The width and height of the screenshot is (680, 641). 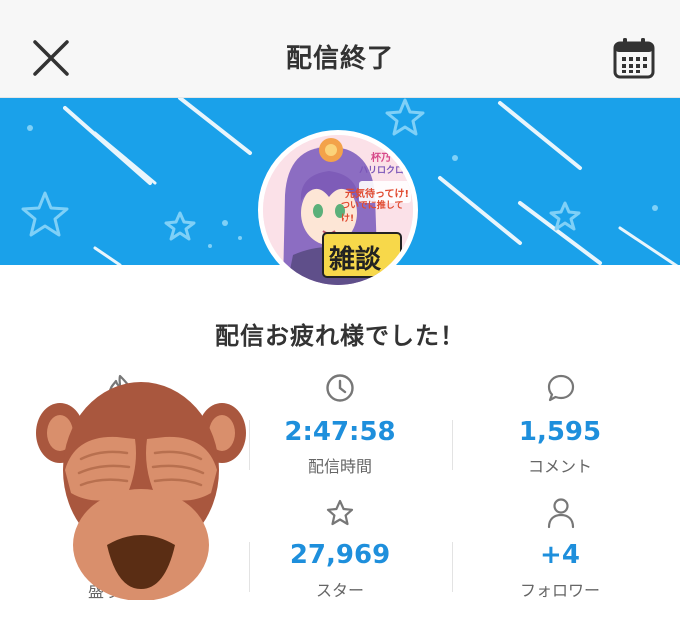 What do you see at coordinates (340, 515) in the screenshot?
I see `star-icon` at bounding box center [340, 515].